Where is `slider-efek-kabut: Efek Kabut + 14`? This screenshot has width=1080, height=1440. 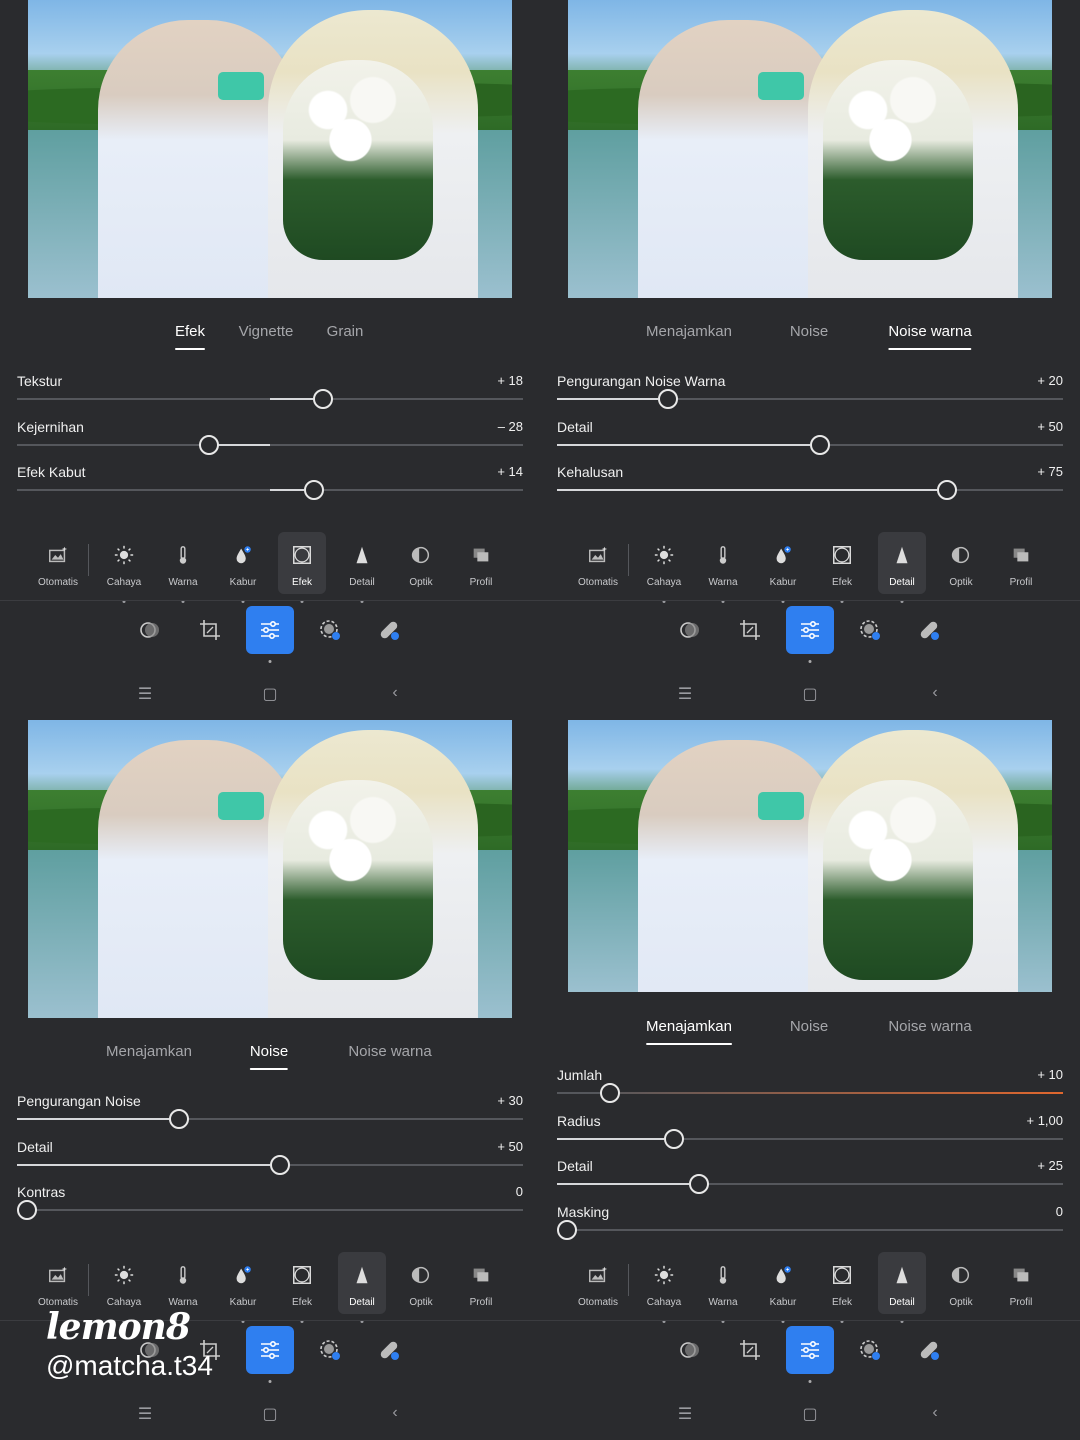
slider-efek-kabut: Efek Kabut + 14 is located at coordinates (270, 486).